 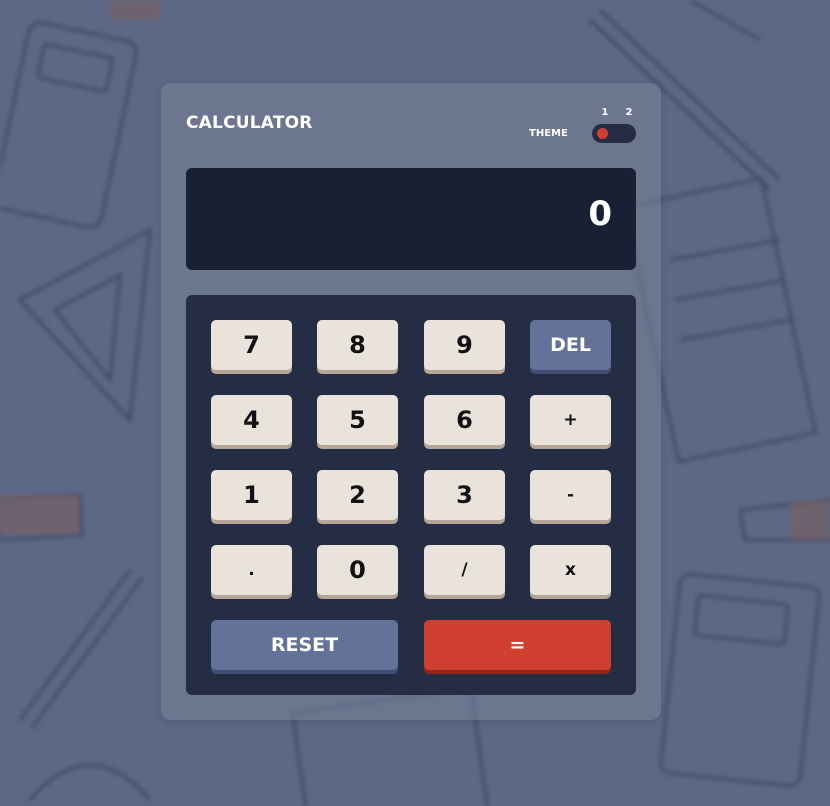 What do you see at coordinates (357, 420) in the screenshot?
I see `key-5: 5` at bounding box center [357, 420].